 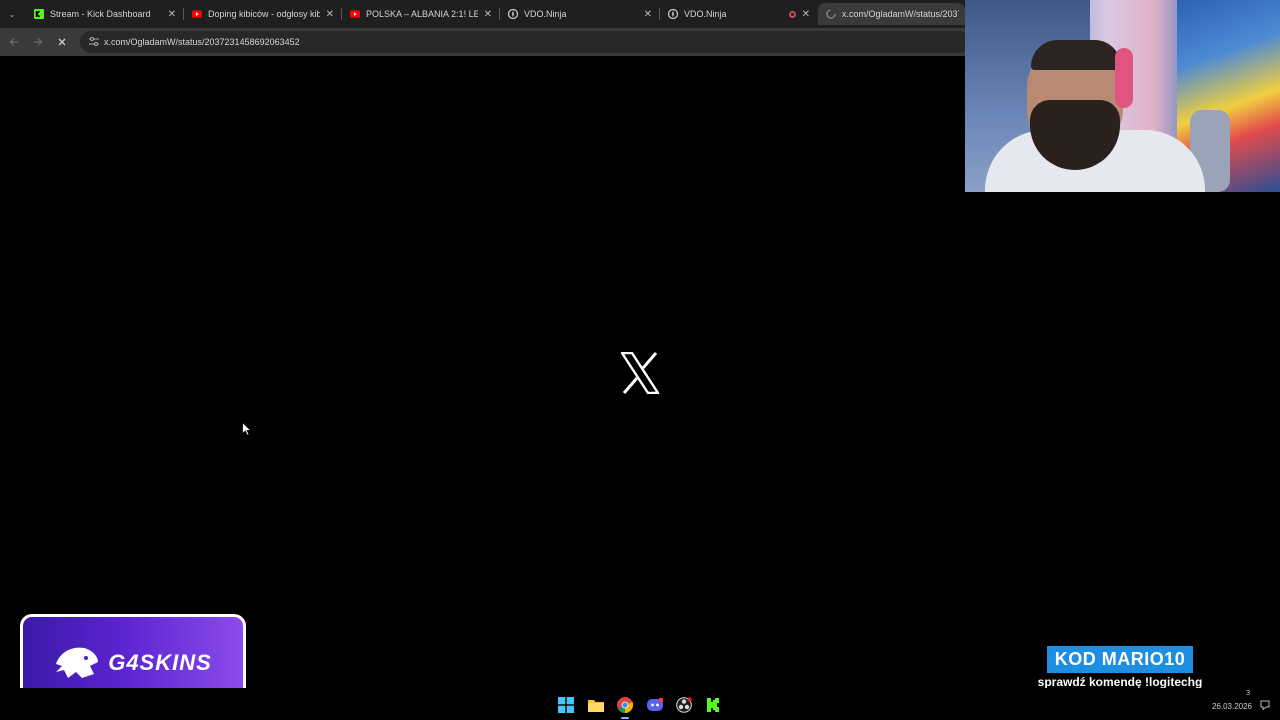 I want to click on tab-vdo-ninja-1: VDO.Ninja ✕, so click(x=579, y=14).